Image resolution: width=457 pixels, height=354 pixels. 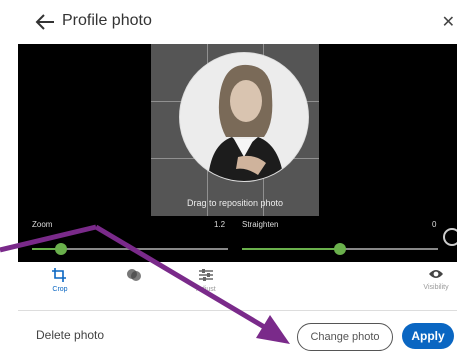 I want to click on tab-crop-label: Crop, so click(x=60, y=289).